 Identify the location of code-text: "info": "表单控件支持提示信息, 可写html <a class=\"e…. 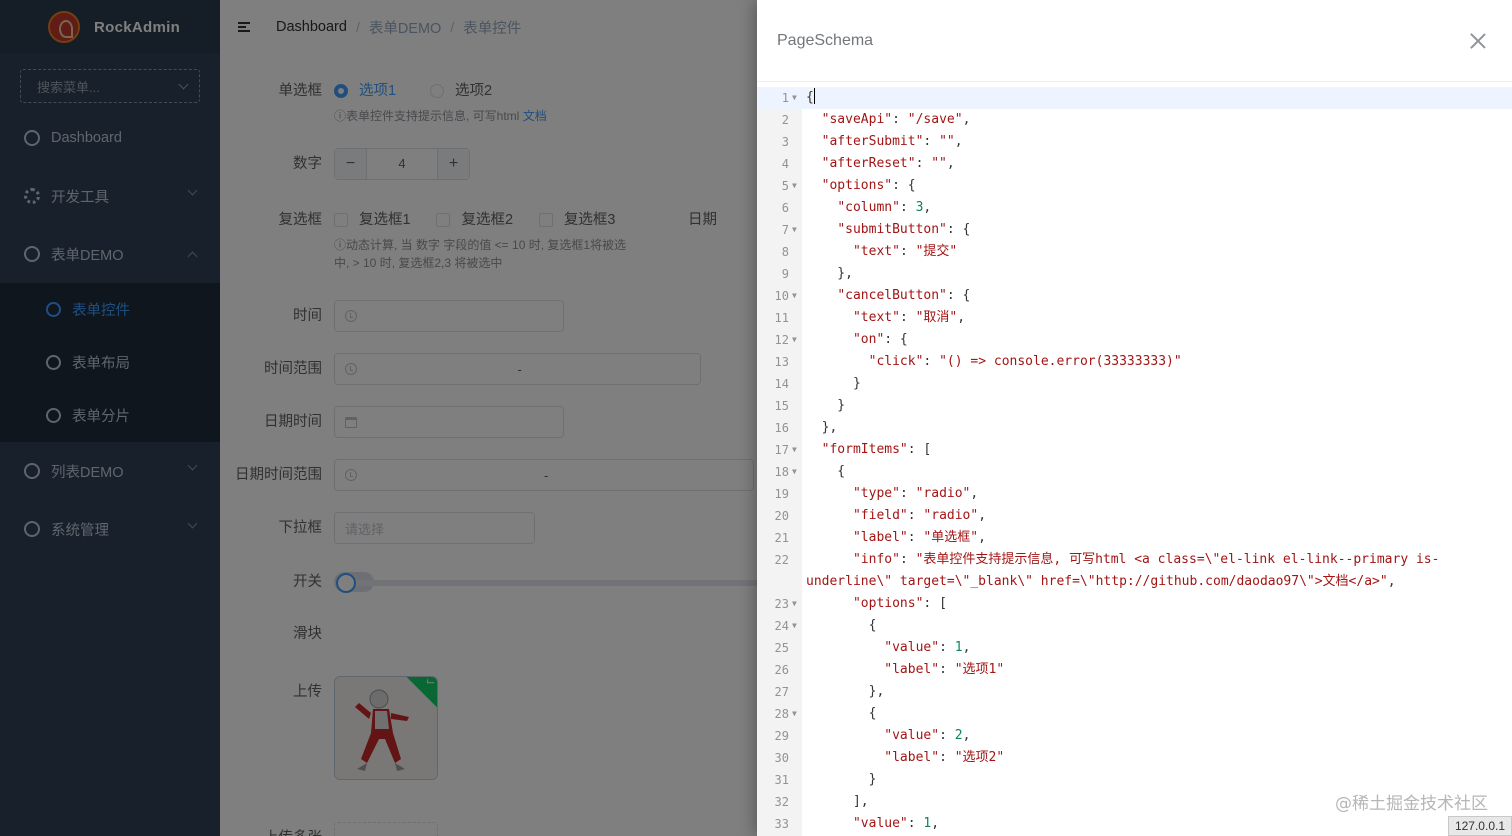
(1146, 559).